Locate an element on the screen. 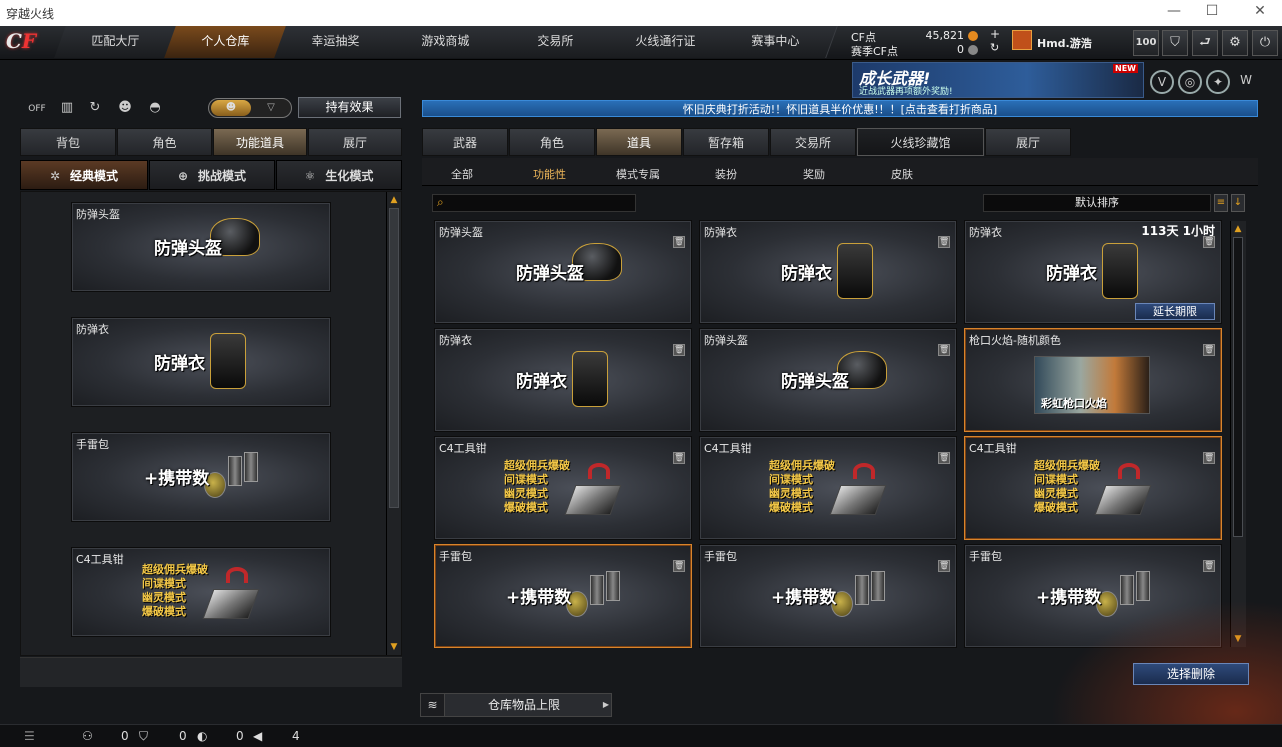  list-view-icon: ≡ is located at coordinates (1221, 203).